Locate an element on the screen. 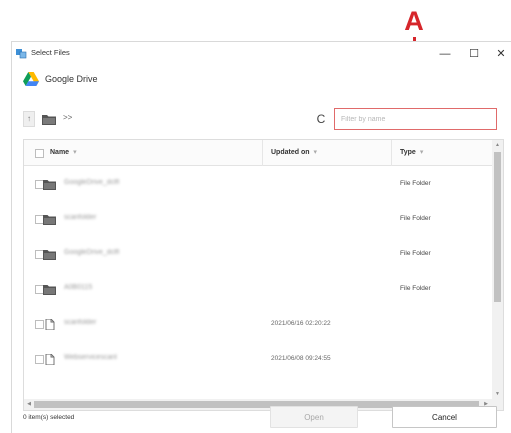 This screenshot has height=433, width=511. table-row: scanfolder 2021/06/16 02:20:22 is located at coordinates (258, 324).